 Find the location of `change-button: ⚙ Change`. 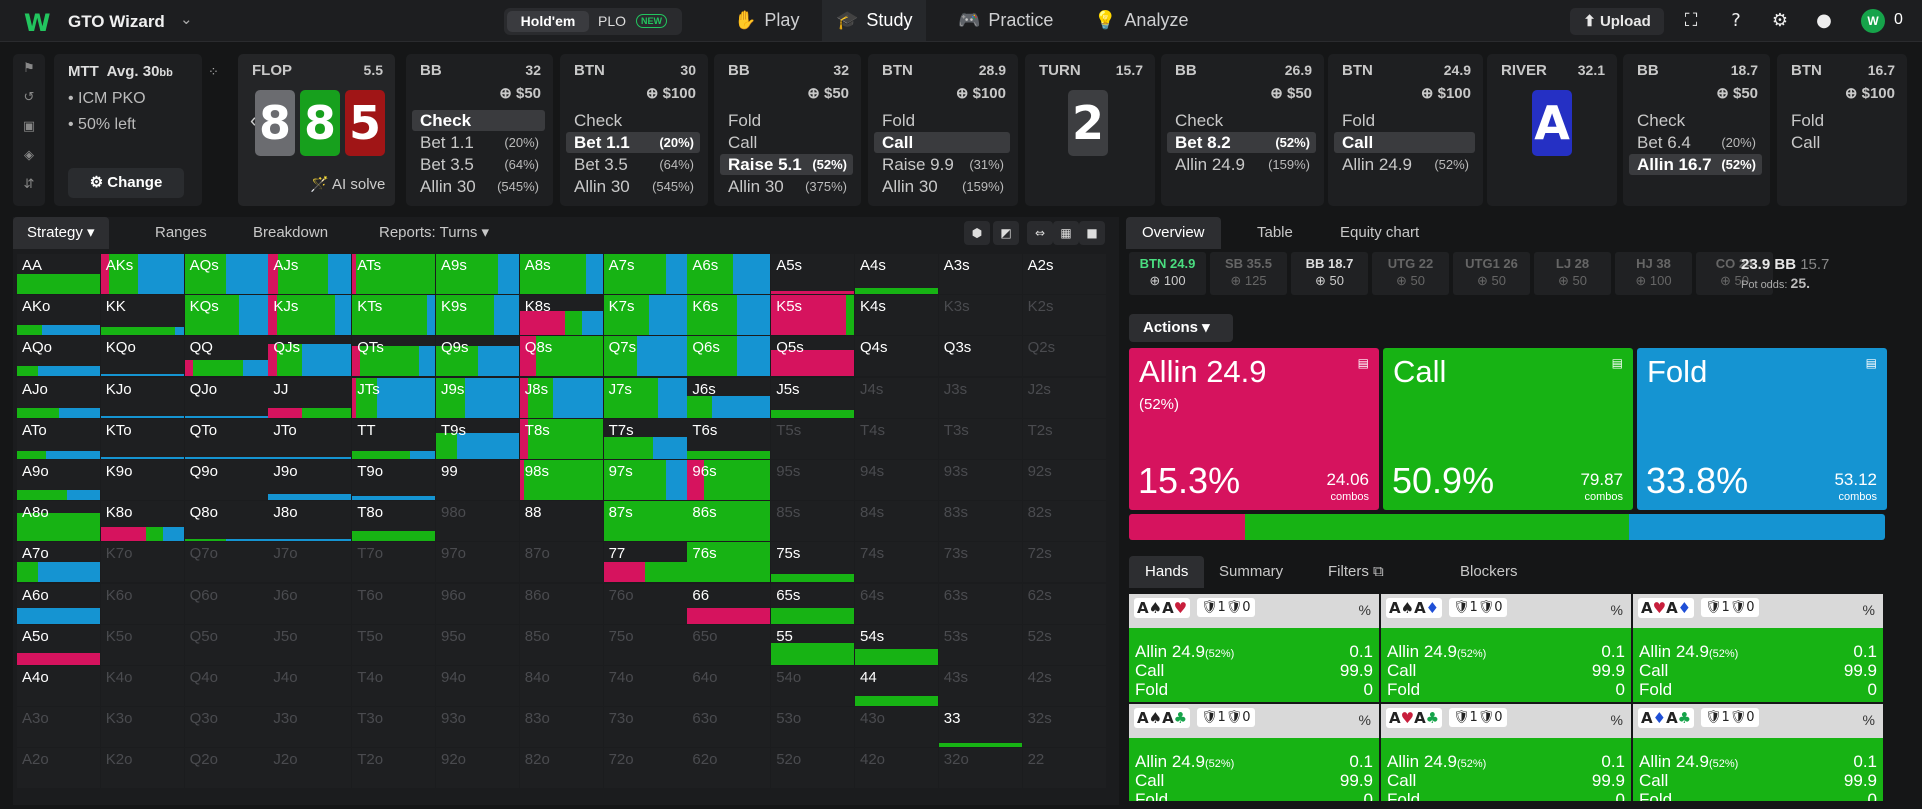

change-button: ⚙ Change is located at coordinates (126, 183).